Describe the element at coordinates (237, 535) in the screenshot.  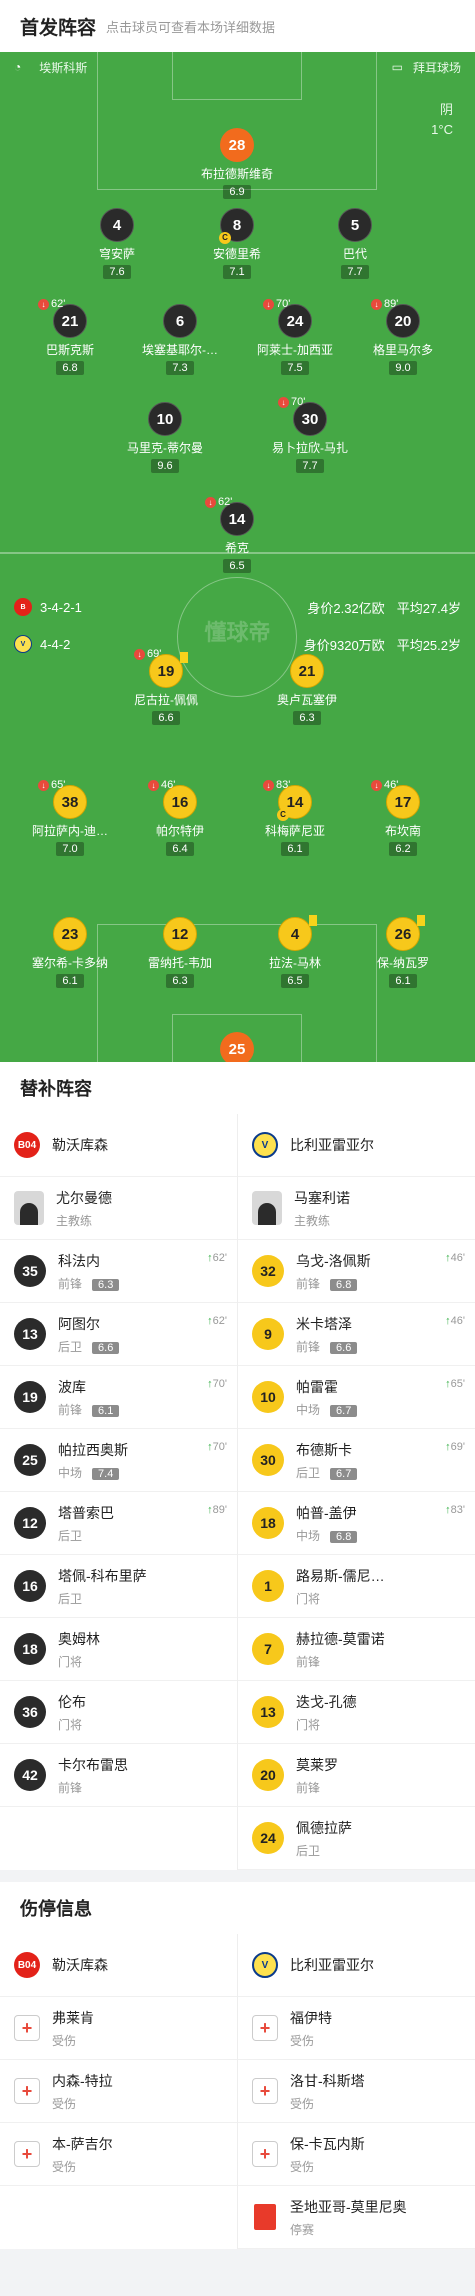
I see `home-player: 14 ↓ 62' 希克 6.5` at that location.